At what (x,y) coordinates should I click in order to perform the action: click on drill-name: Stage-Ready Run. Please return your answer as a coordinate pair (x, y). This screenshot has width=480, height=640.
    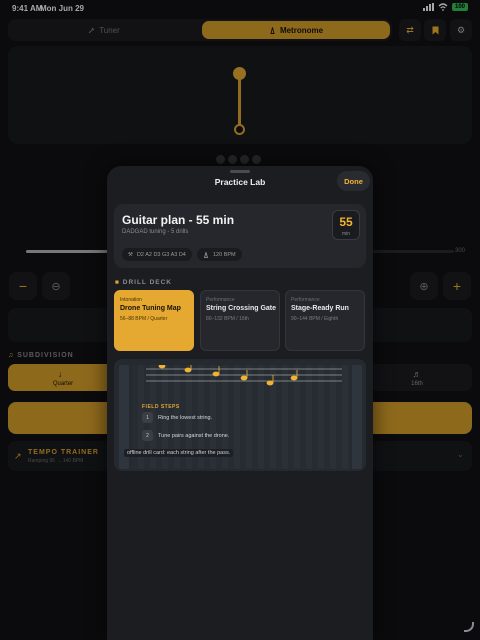
    Looking at the image, I should click on (320, 308).